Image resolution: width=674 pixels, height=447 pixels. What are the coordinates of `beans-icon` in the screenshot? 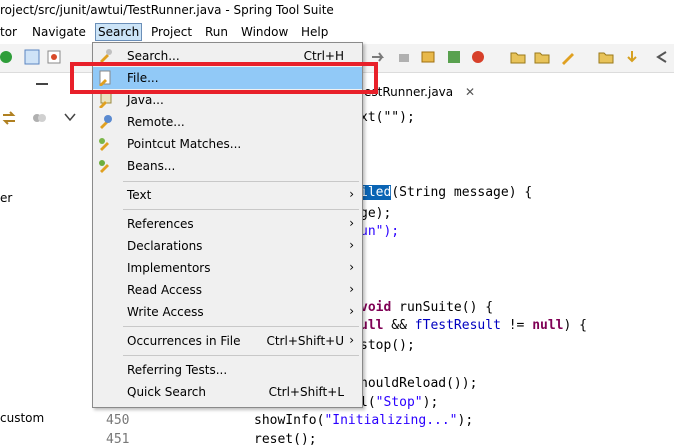 It's located at (104, 166).